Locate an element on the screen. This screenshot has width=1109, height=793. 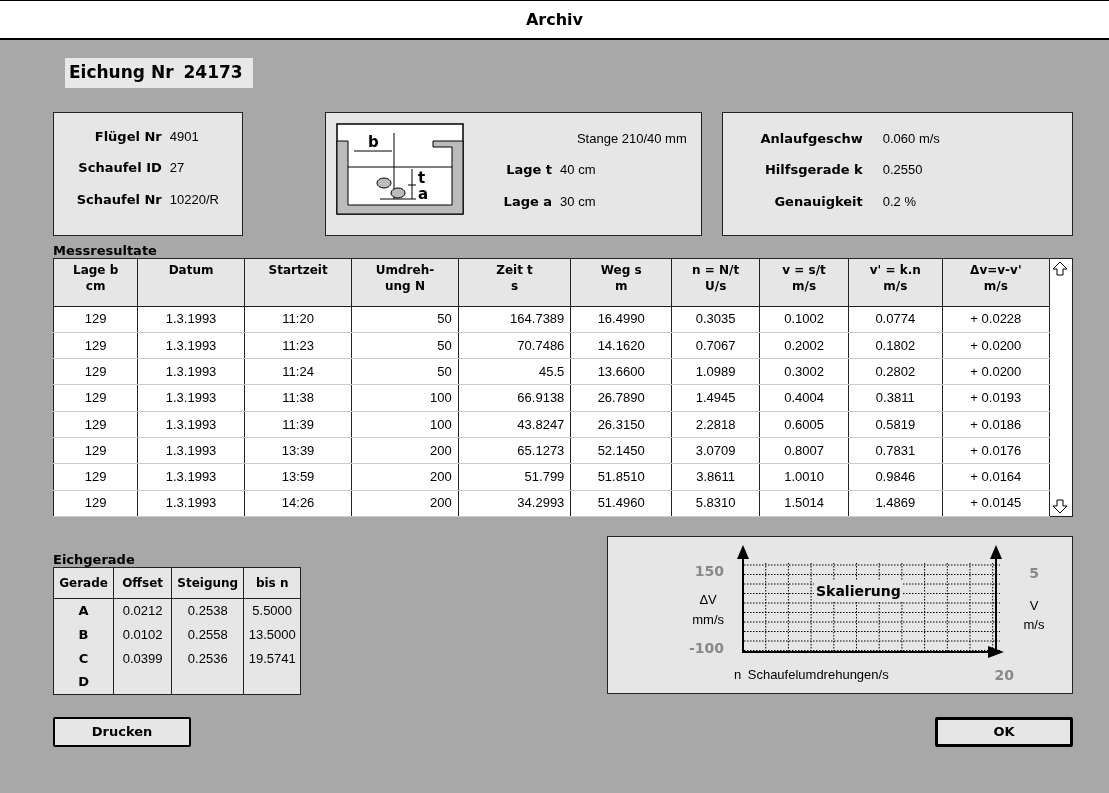
table-cell: 0.3035 is located at coordinates (715, 319).